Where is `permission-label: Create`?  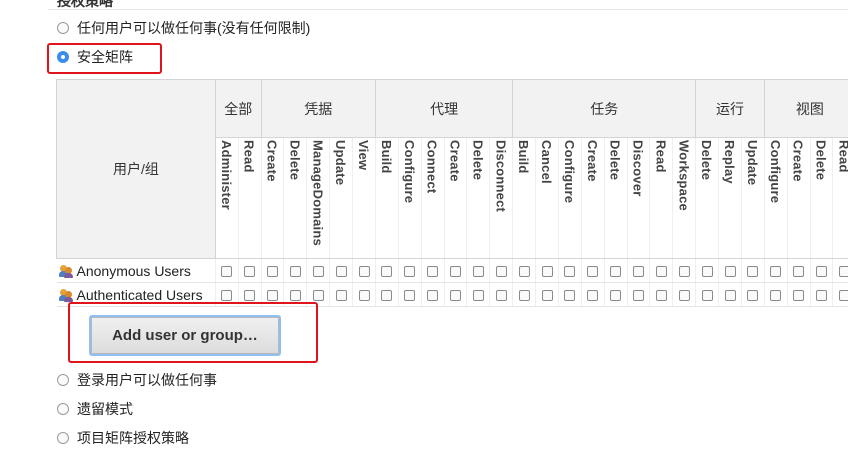
permission-label: Create is located at coordinates (455, 161).